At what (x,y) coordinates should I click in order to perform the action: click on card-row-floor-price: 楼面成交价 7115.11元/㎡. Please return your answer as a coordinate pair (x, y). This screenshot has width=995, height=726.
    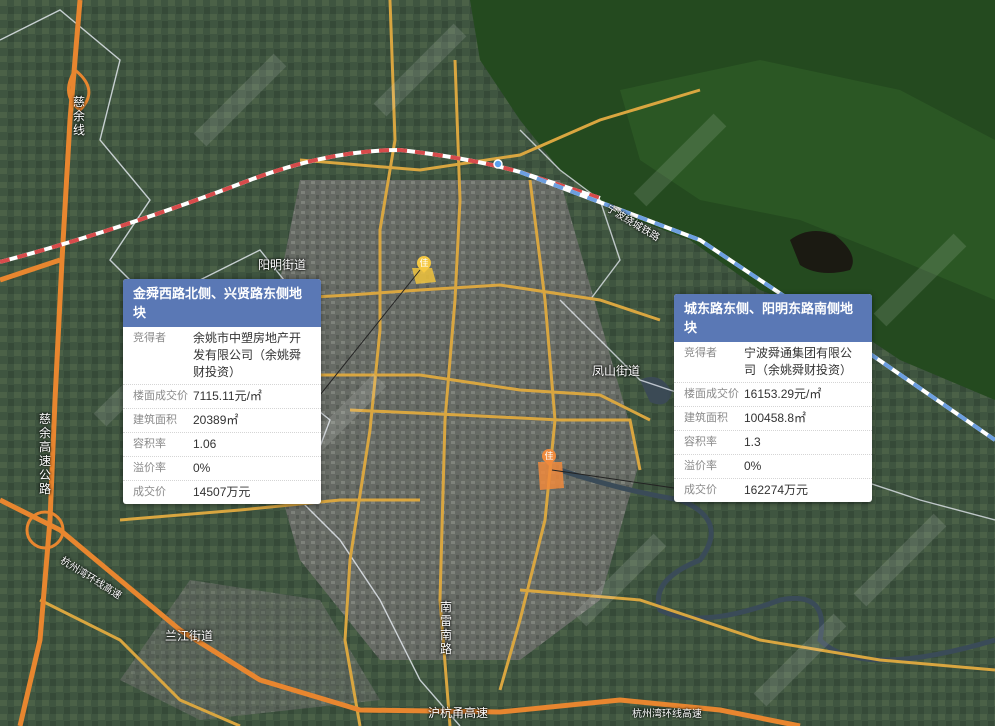
    Looking at the image, I should click on (222, 397).